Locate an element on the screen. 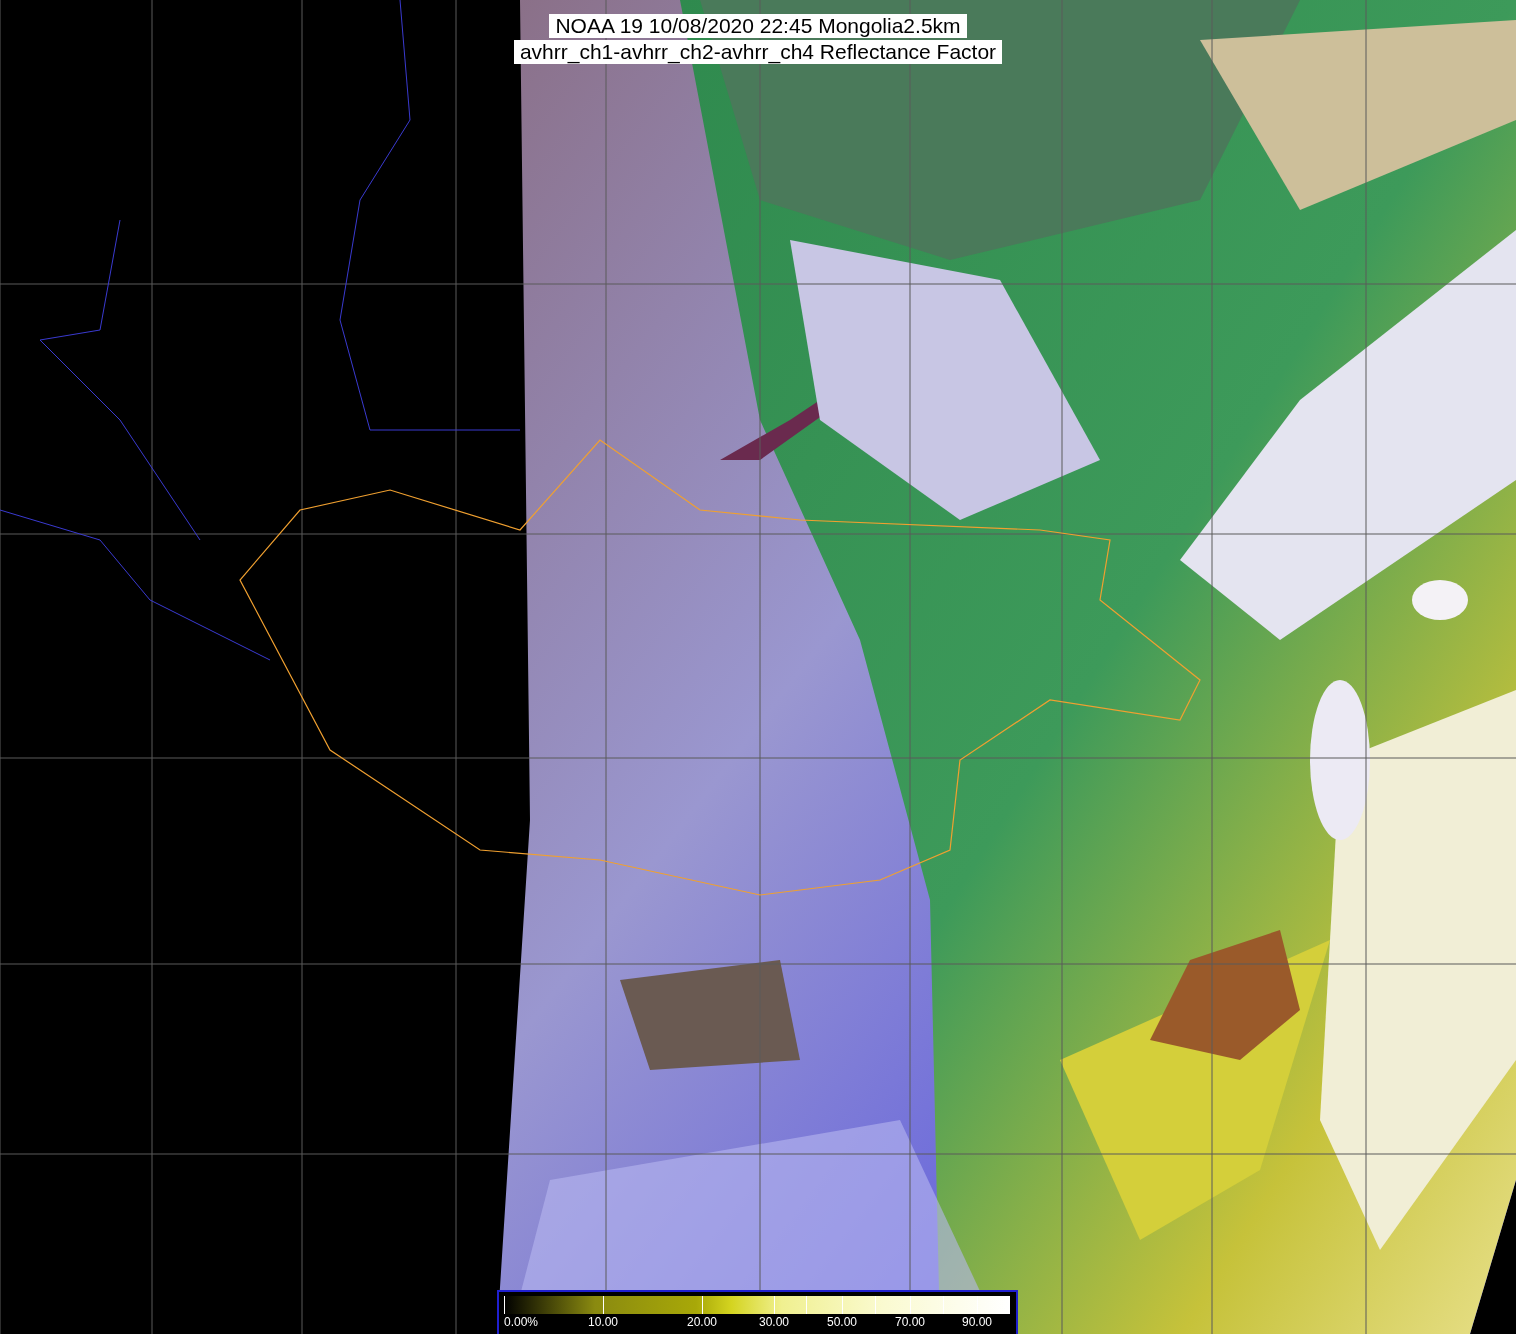  colorbar-label: 90.00 is located at coordinates (977, 1322).